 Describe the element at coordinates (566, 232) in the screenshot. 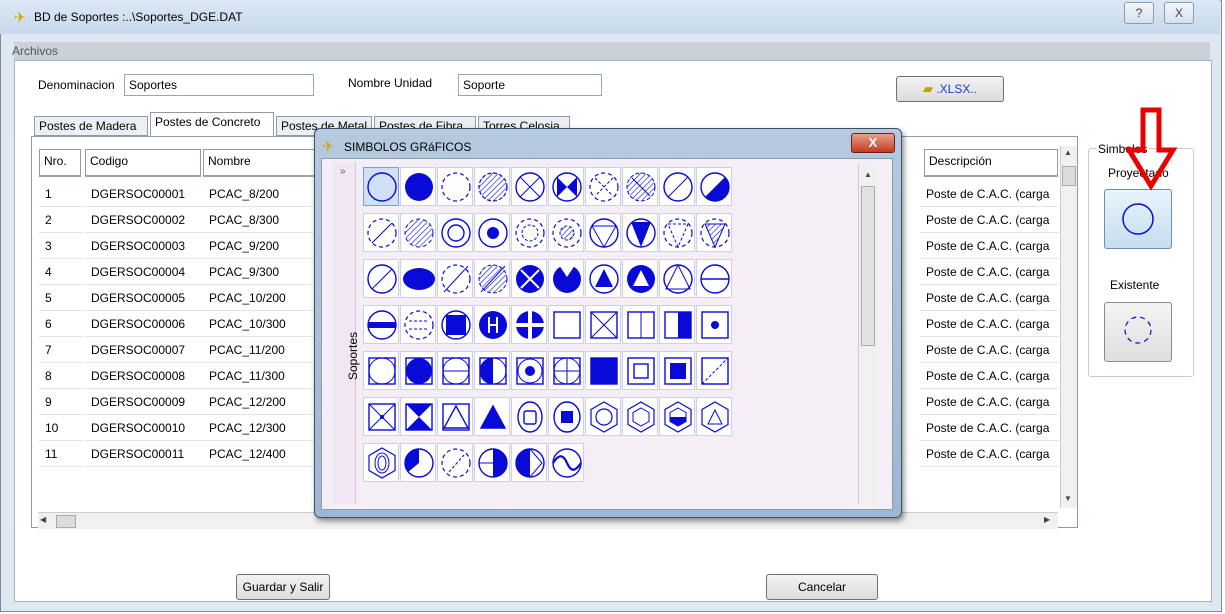

I see `symbol-hatchsmall-icon` at that location.